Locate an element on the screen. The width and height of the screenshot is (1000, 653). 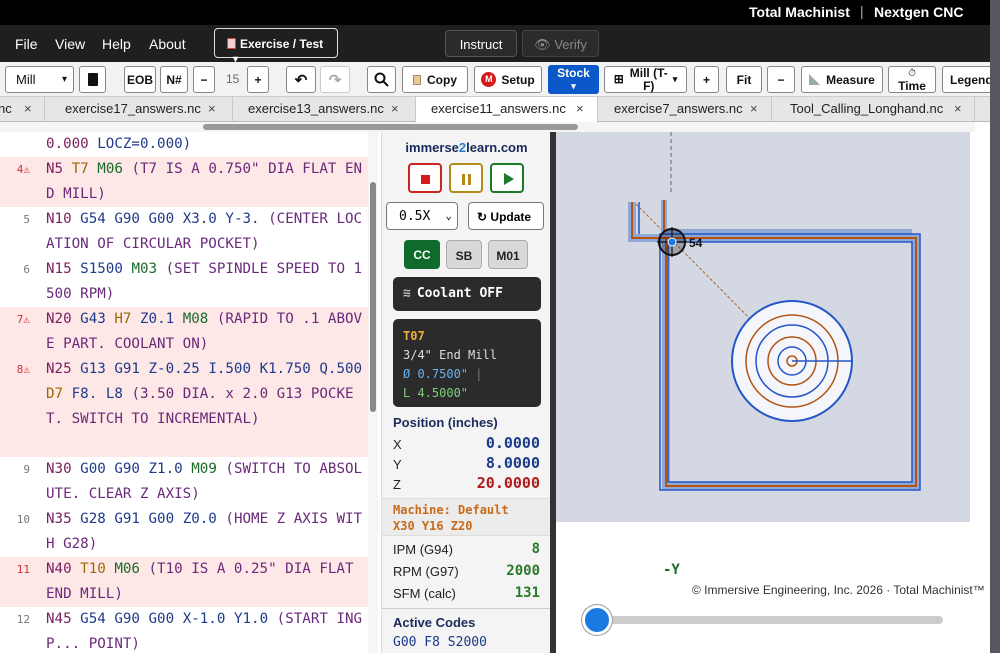
increment-label: + is located at coordinates (258, 79).